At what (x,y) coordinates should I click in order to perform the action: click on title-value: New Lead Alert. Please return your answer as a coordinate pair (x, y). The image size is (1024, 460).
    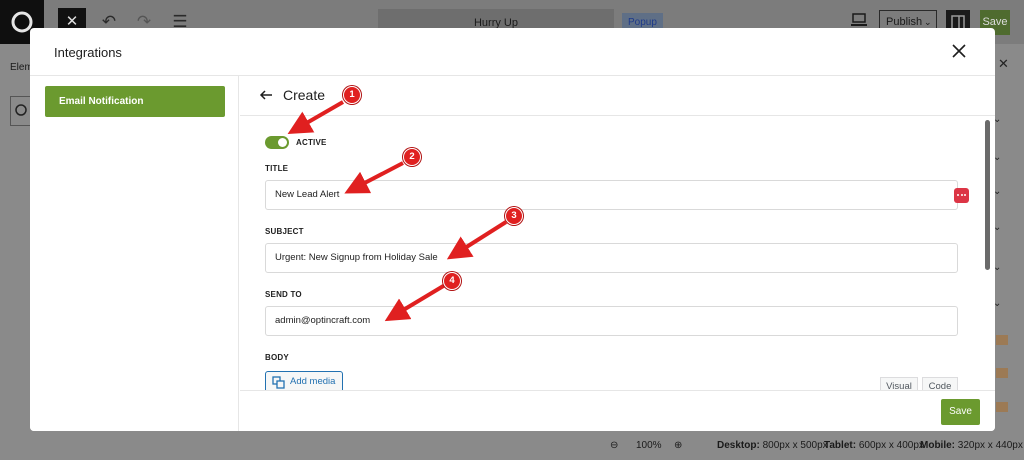
    Looking at the image, I should click on (307, 194).